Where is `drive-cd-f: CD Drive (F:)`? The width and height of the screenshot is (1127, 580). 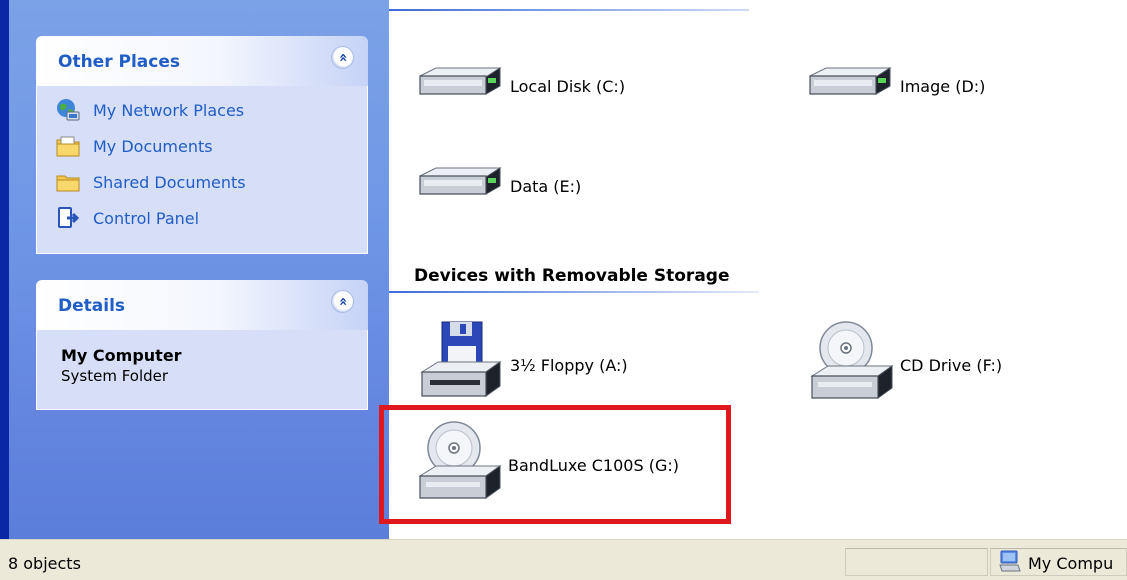 drive-cd-f: CD Drive (F:) is located at coordinates (905, 365).